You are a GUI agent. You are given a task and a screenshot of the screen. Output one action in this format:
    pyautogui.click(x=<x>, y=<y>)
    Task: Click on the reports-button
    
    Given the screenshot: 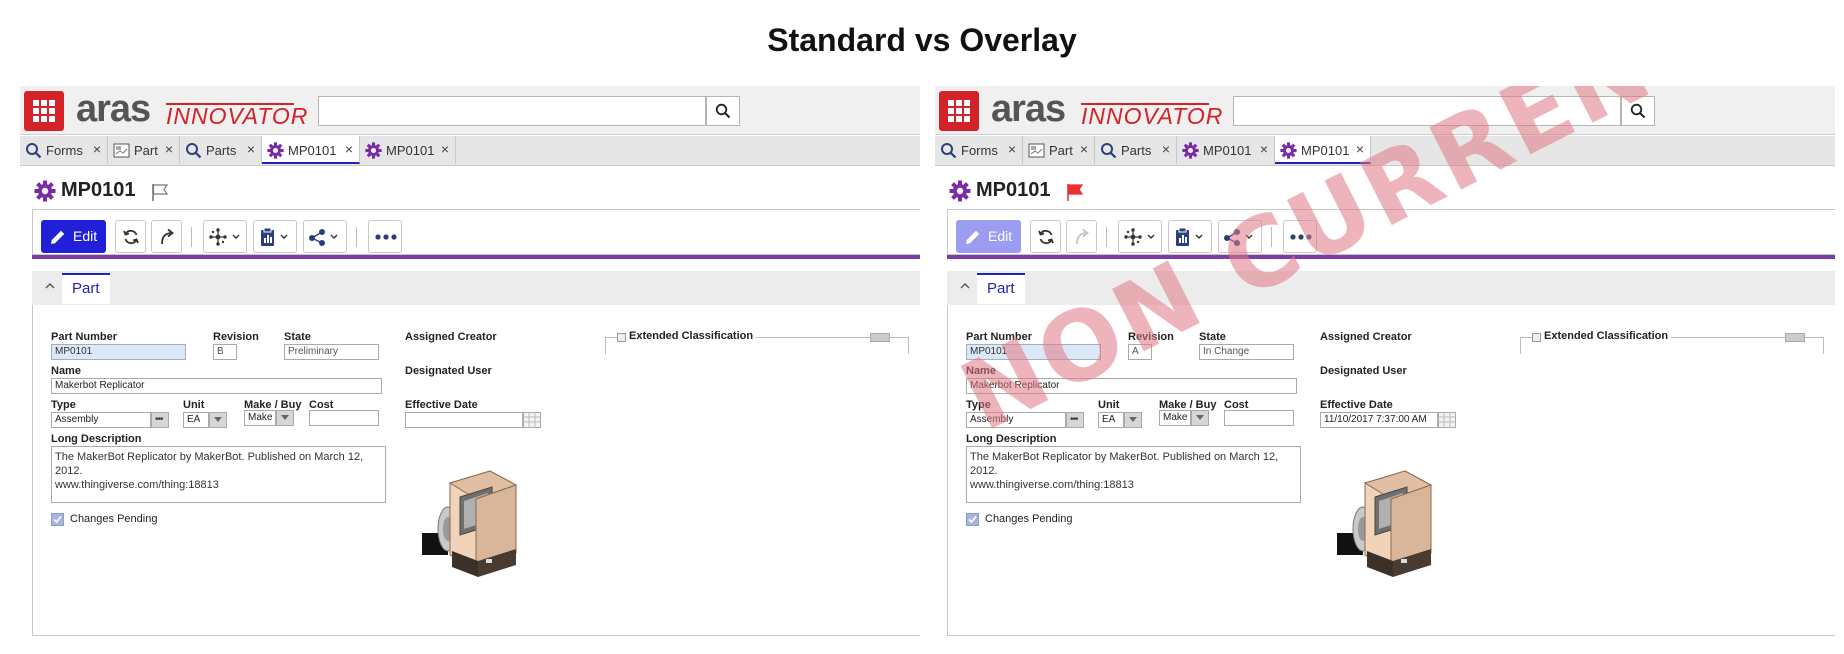 What is the action you would take?
    pyautogui.click(x=275, y=236)
    